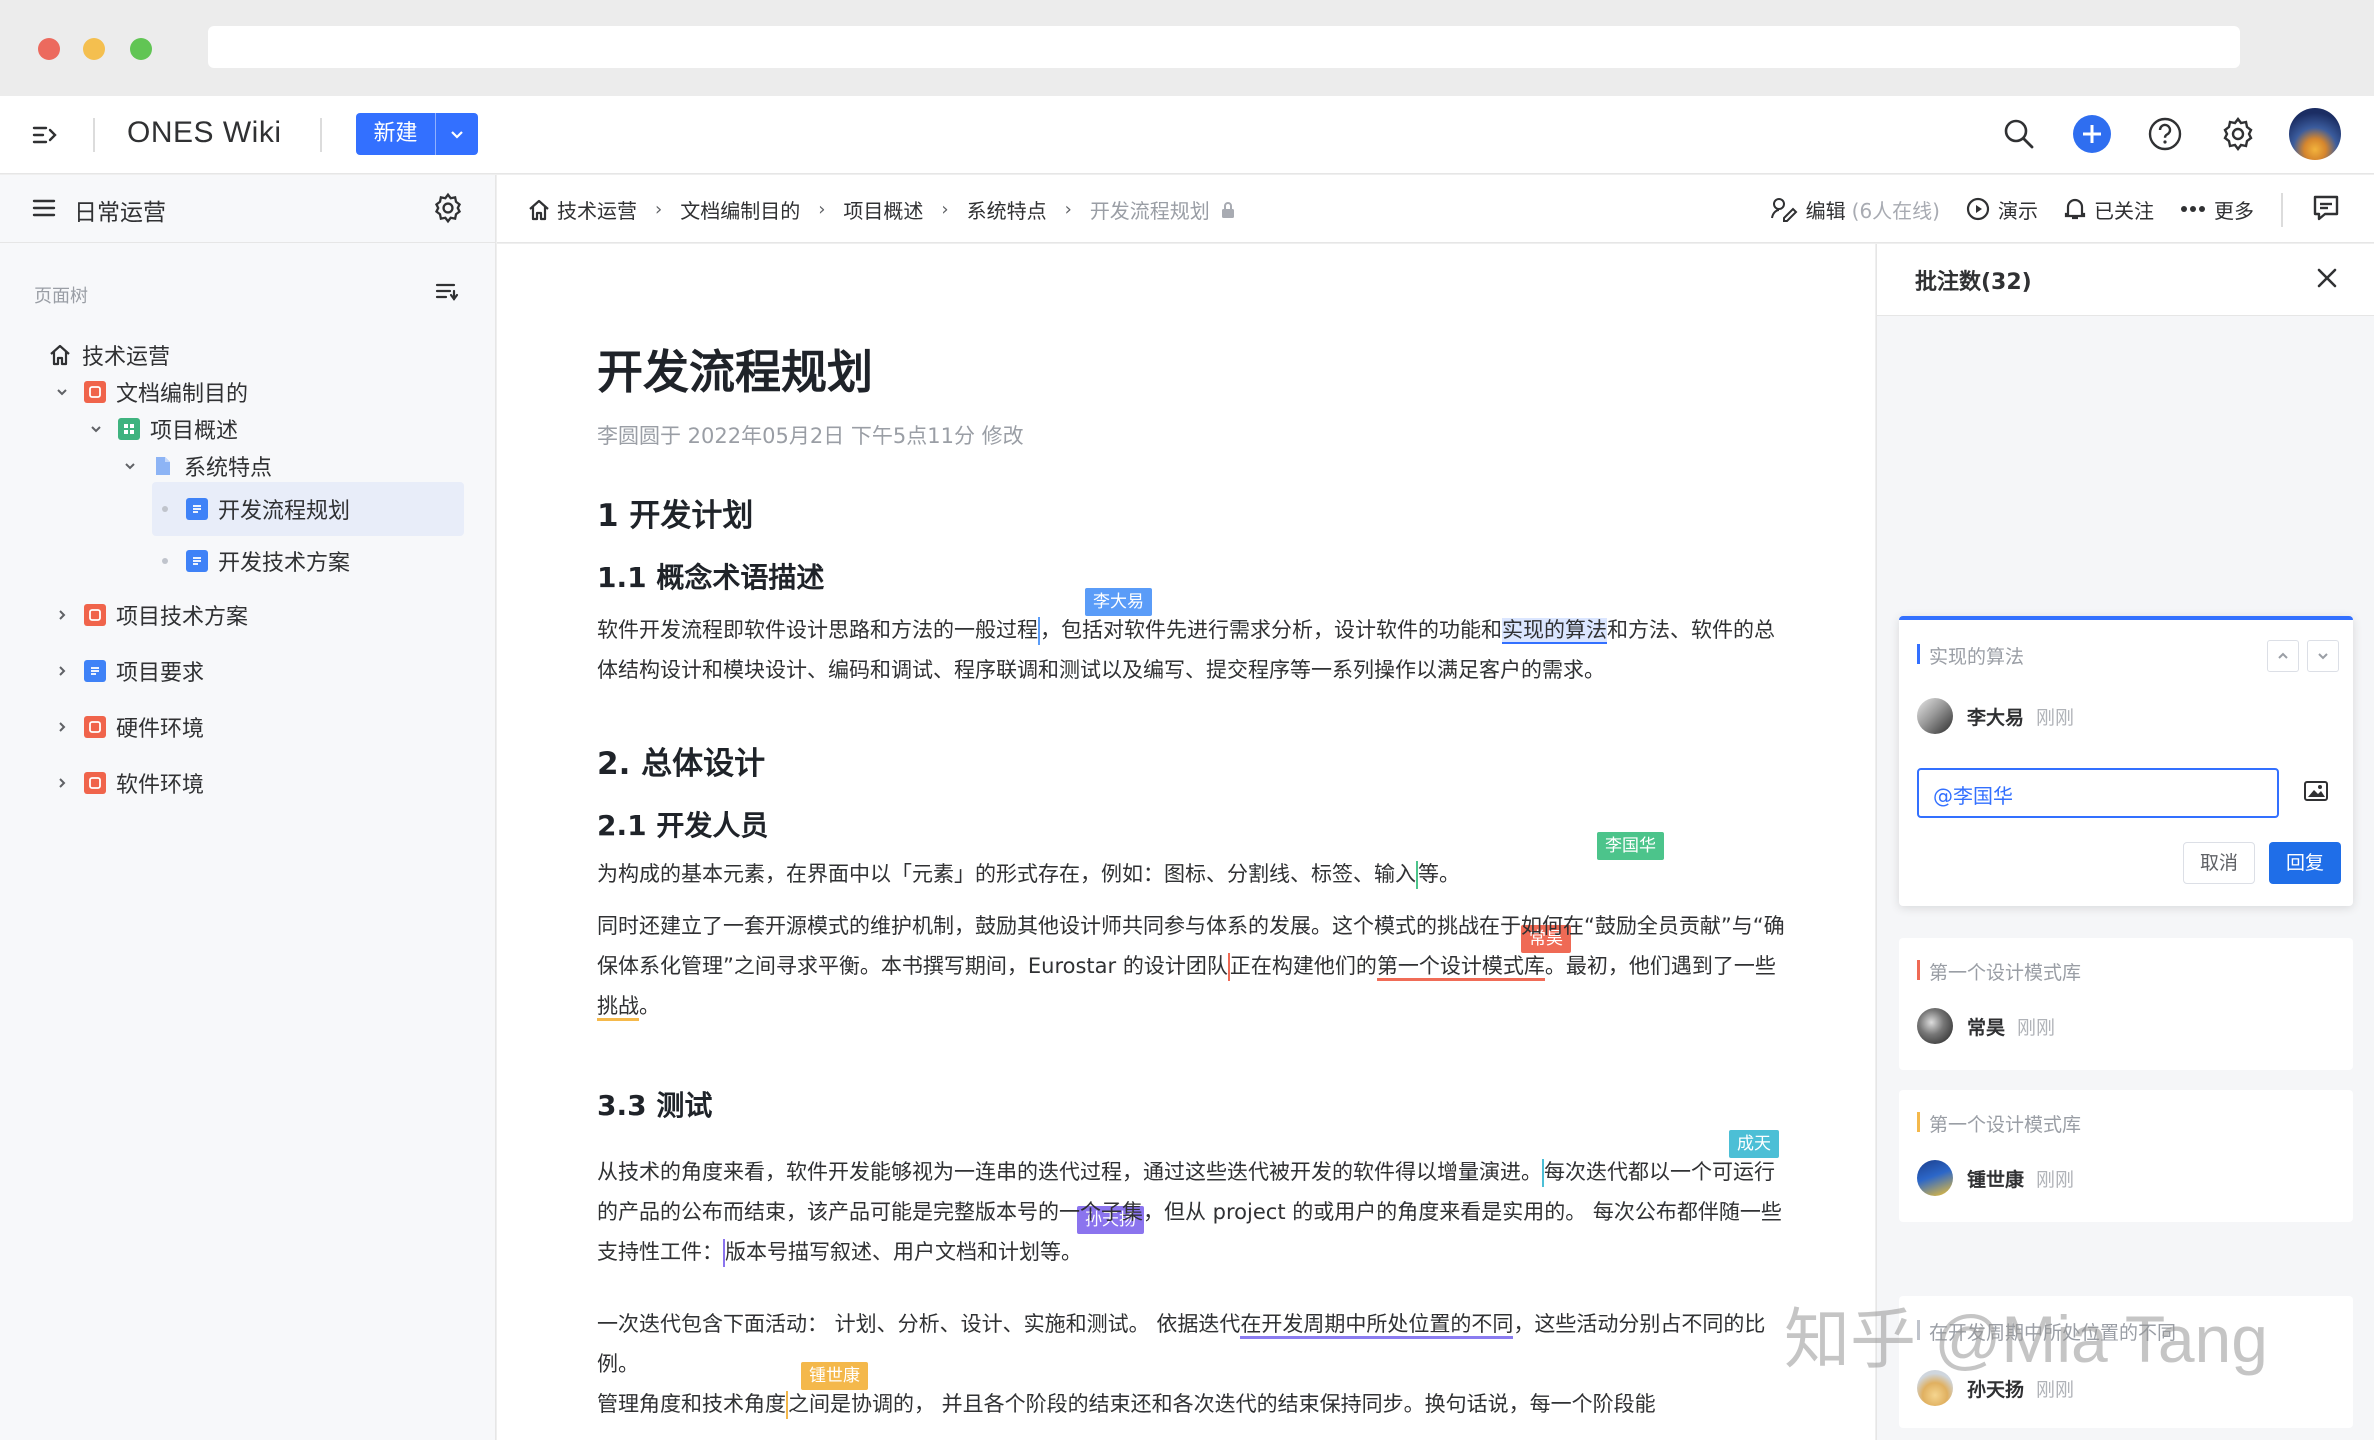 The image size is (2374, 1440). What do you see at coordinates (120, 213) in the screenshot?
I see `space-name: 日常运营` at bounding box center [120, 213].